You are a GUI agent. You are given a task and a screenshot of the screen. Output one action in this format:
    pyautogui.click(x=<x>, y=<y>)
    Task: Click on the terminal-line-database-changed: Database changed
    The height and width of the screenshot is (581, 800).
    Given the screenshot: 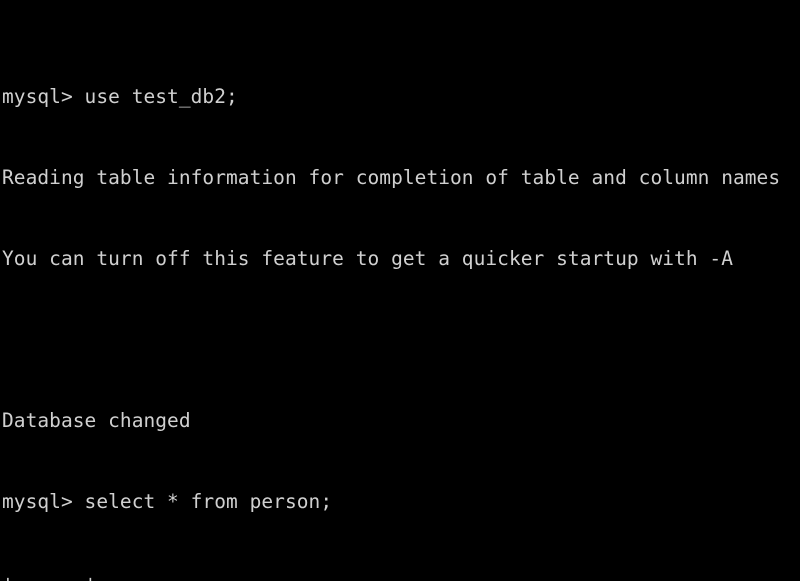 What is the action you would take?
    pyautogui.click(x=96, y=420)
    